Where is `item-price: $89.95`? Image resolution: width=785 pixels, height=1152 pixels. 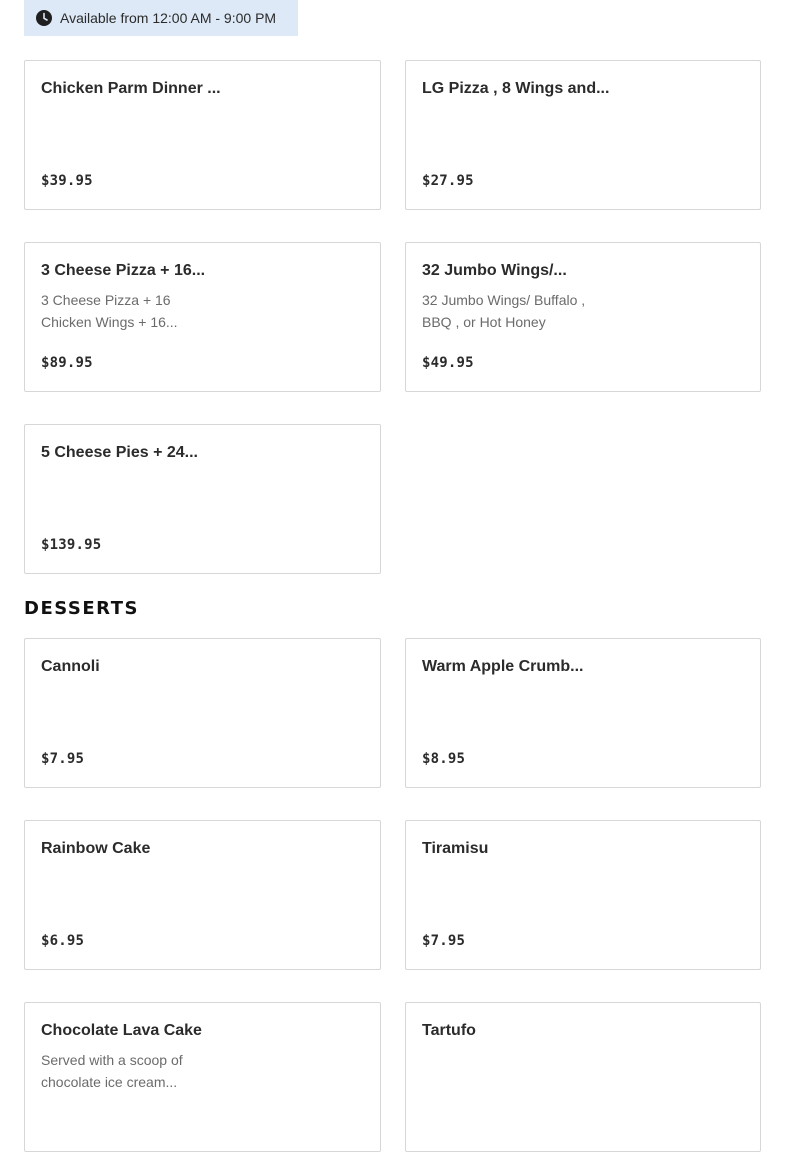
item-price: $89.95 is located at coordinates (67, 363).